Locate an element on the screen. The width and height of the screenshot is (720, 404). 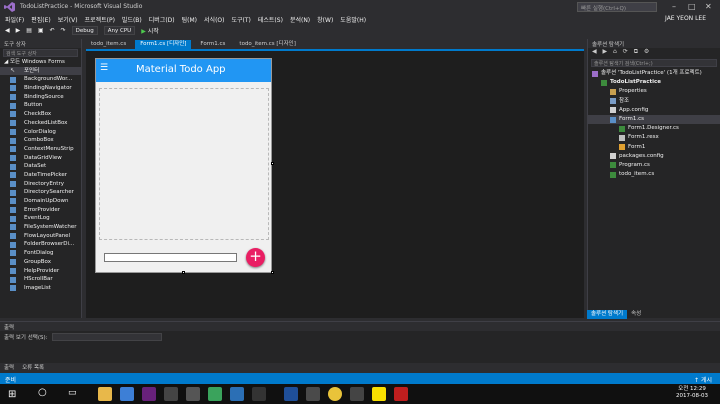
toolbox-item: DateTimePicker is located at coordinates (40, 175).